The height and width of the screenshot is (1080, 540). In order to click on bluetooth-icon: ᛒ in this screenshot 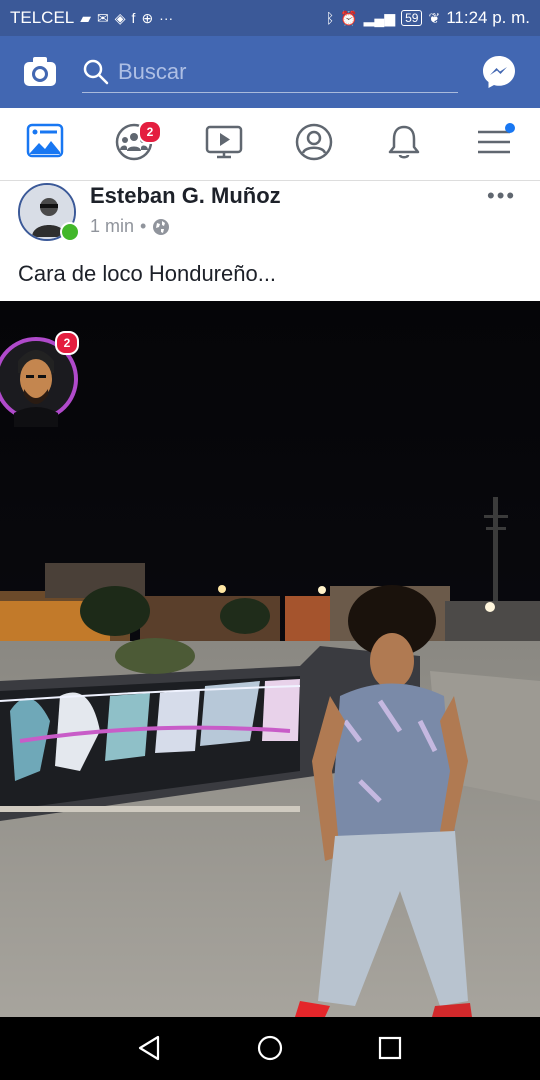, I will do `click(330, 18)`.